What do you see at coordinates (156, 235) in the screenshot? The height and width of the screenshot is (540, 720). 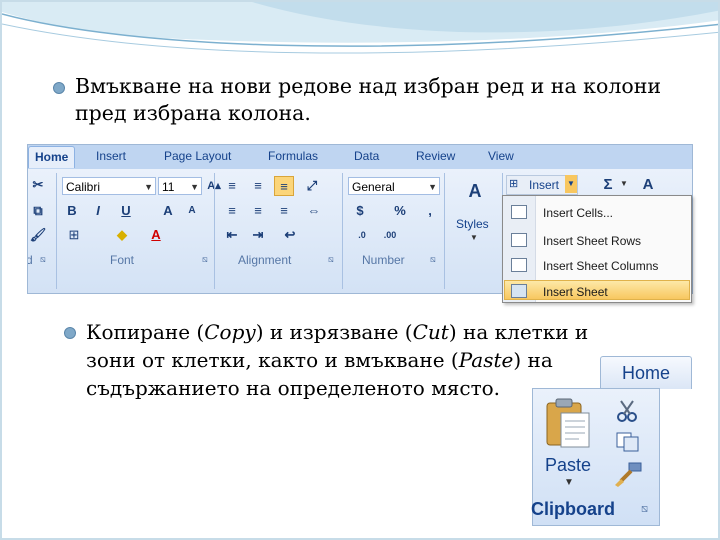 I see `font-color-icon: A` at bounding box center [156, 235].